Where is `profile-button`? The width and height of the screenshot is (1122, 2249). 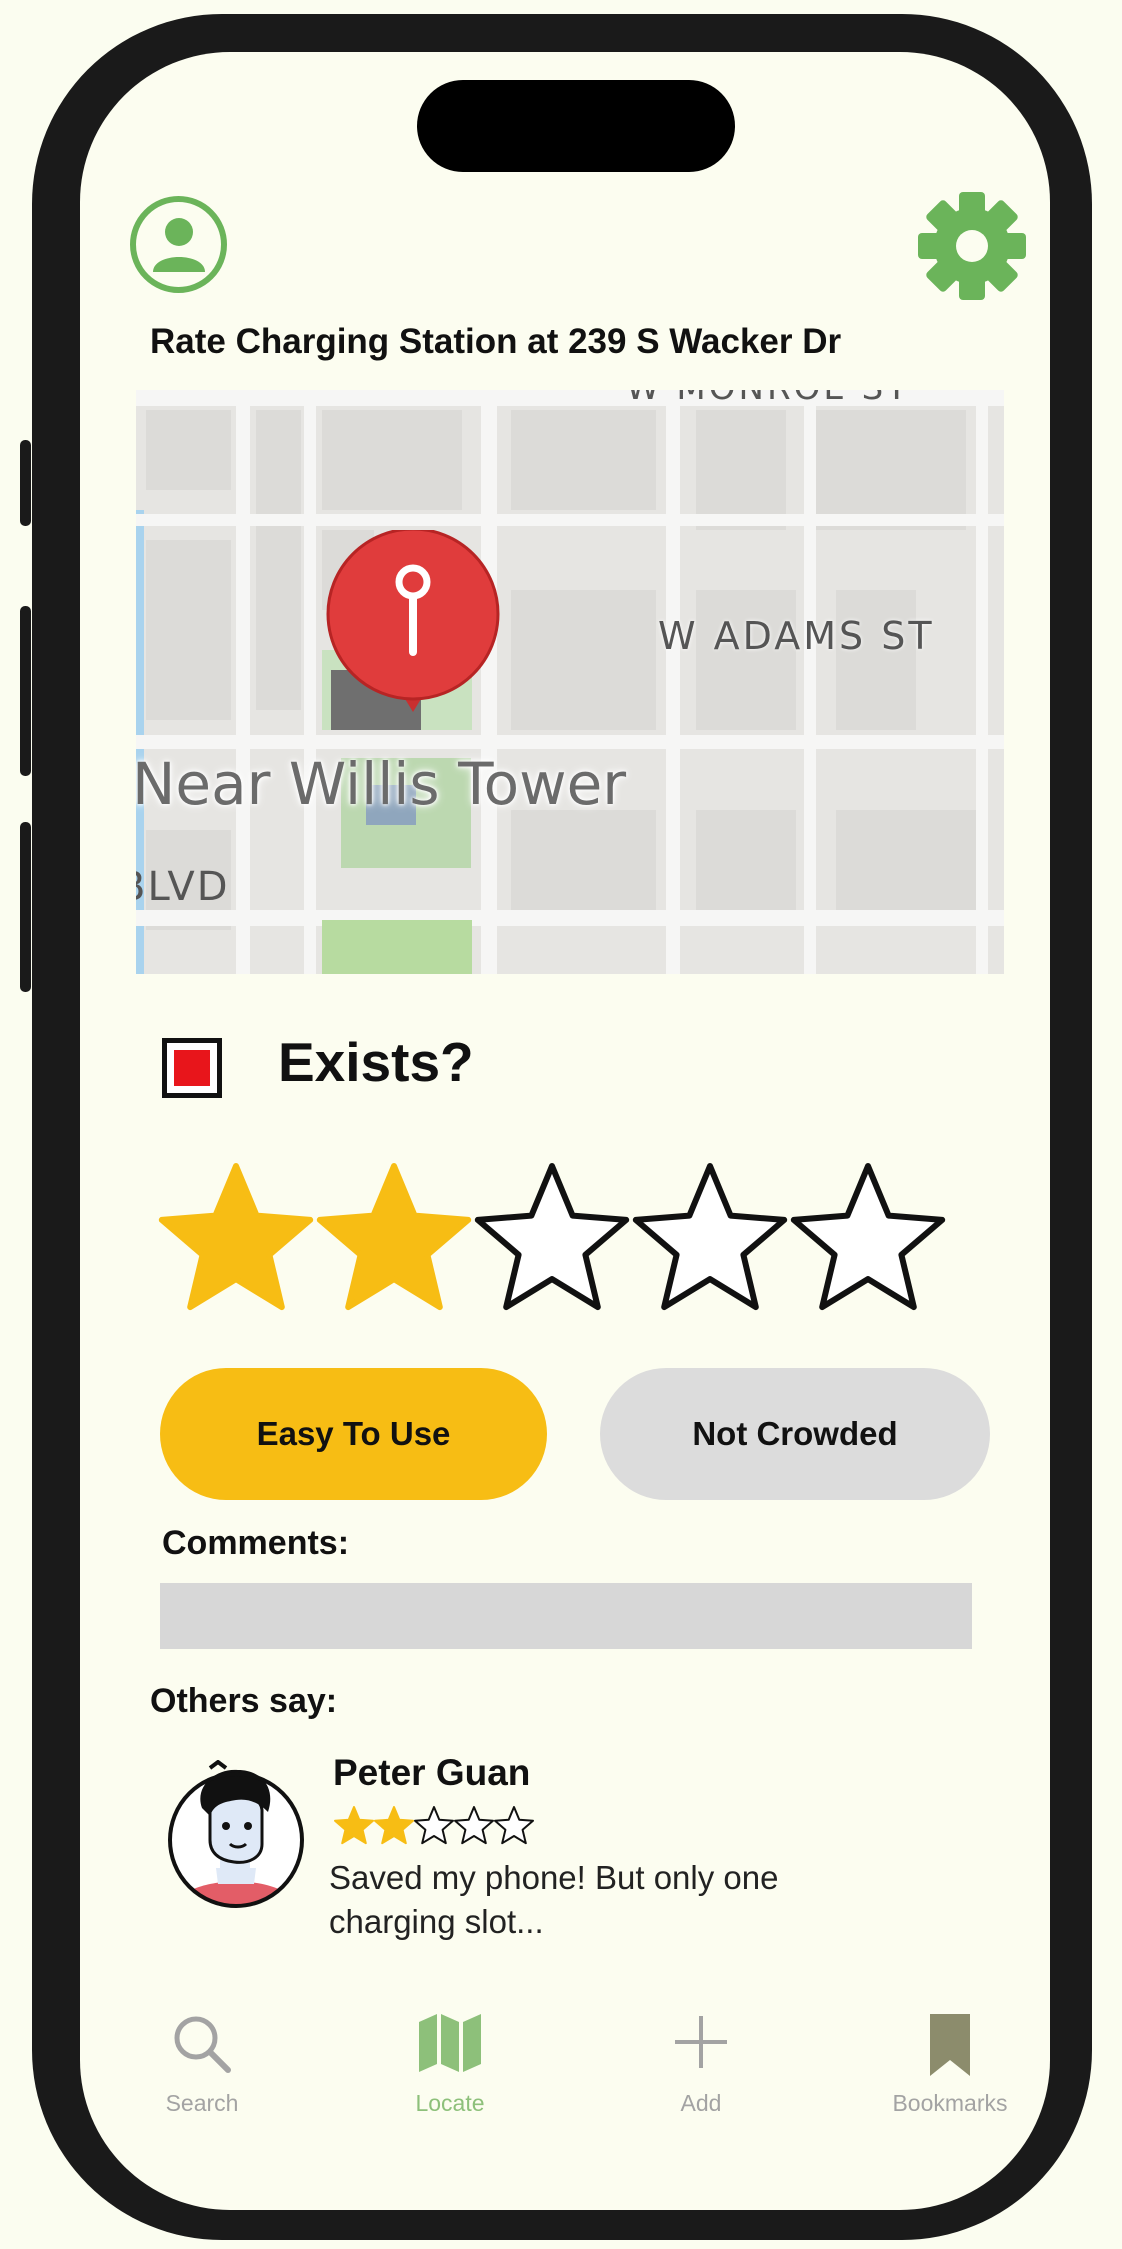
profile-button is located at coordinates (178, 244).